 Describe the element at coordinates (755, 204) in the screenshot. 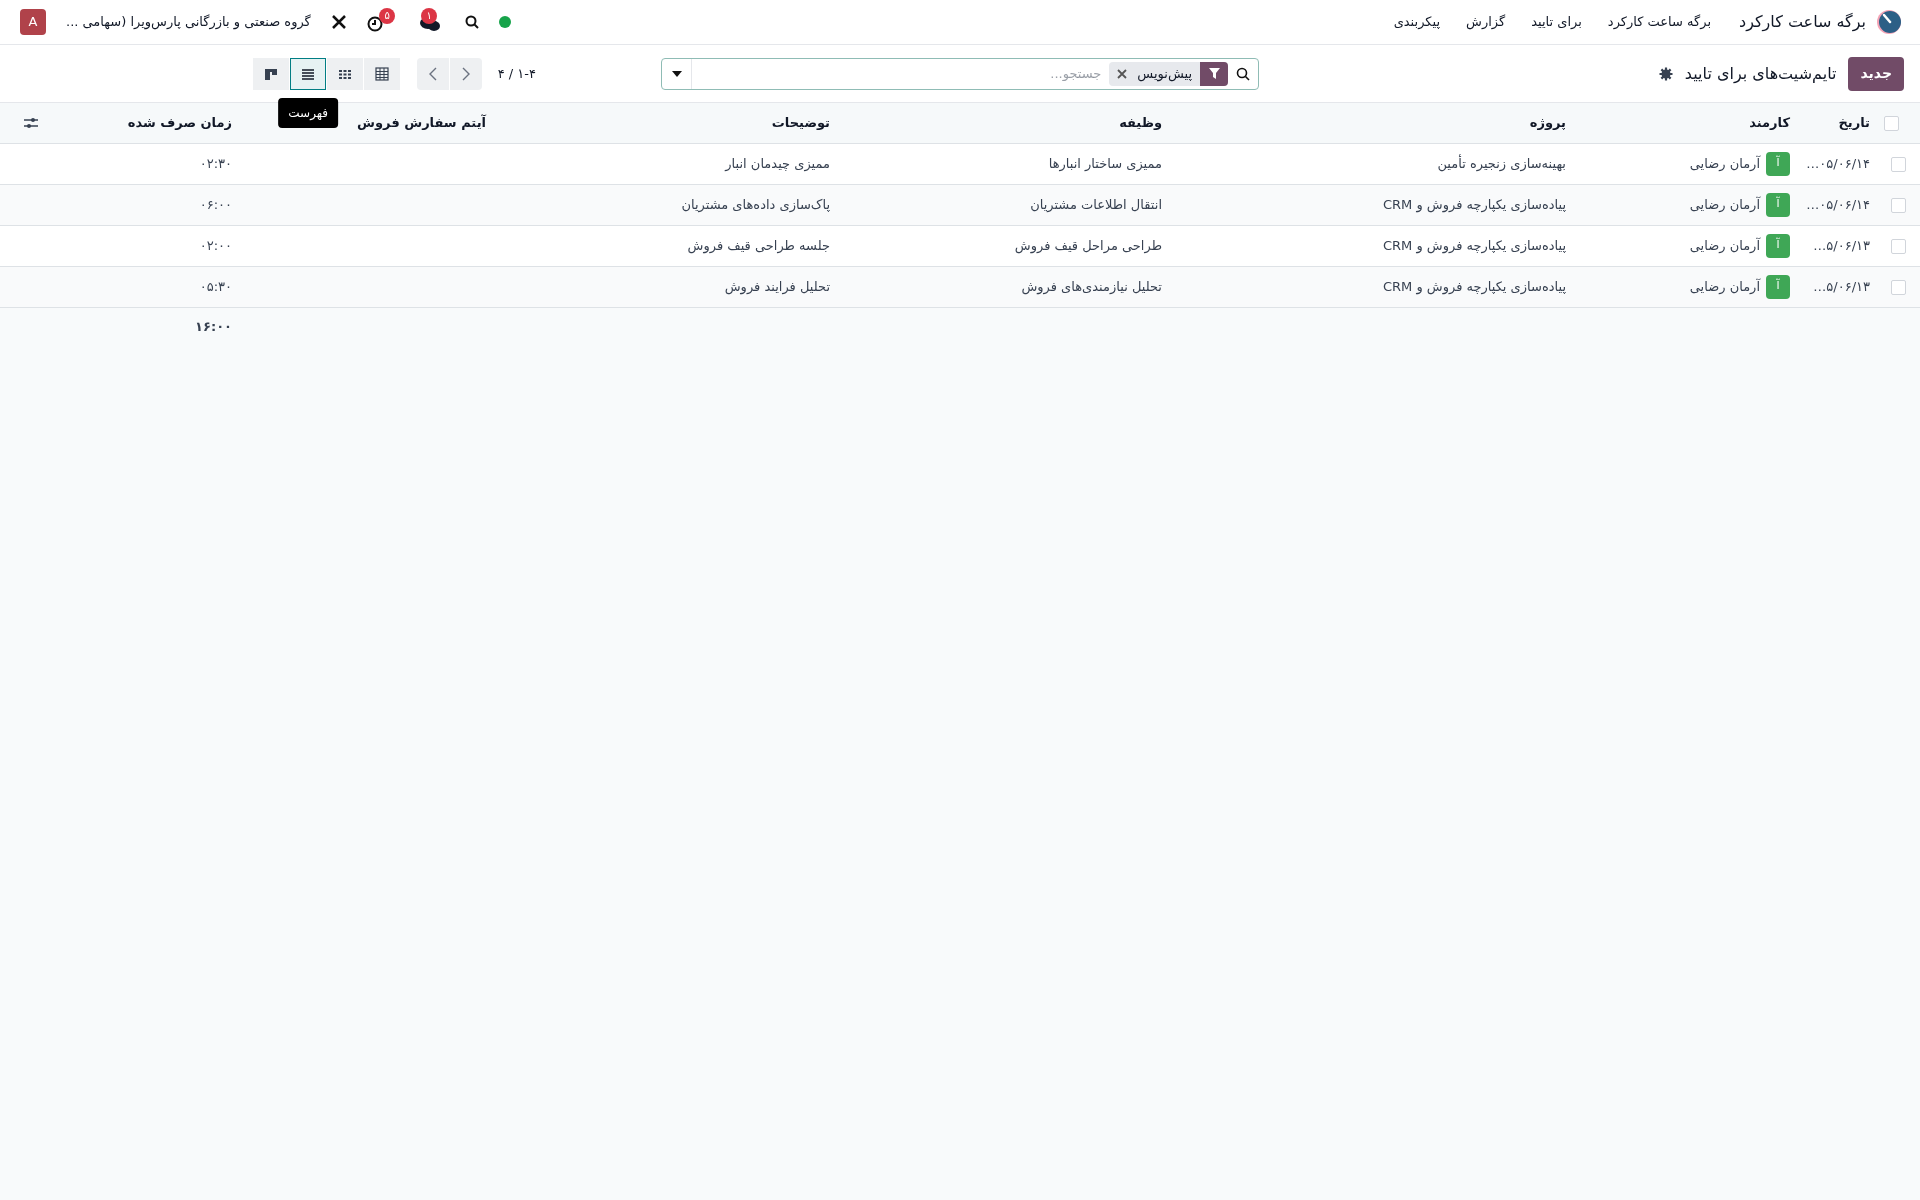

I see `table-cell: پاک‌سازی داده‌های مشتریان` at that location.